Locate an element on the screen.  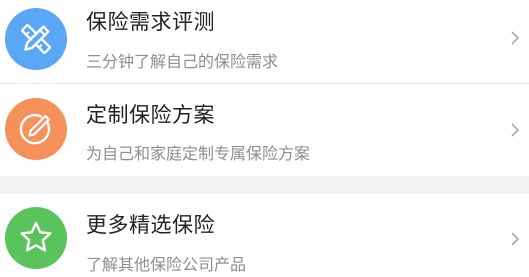
item-title: 更多精选保险 is located at coordinates (150, 225).